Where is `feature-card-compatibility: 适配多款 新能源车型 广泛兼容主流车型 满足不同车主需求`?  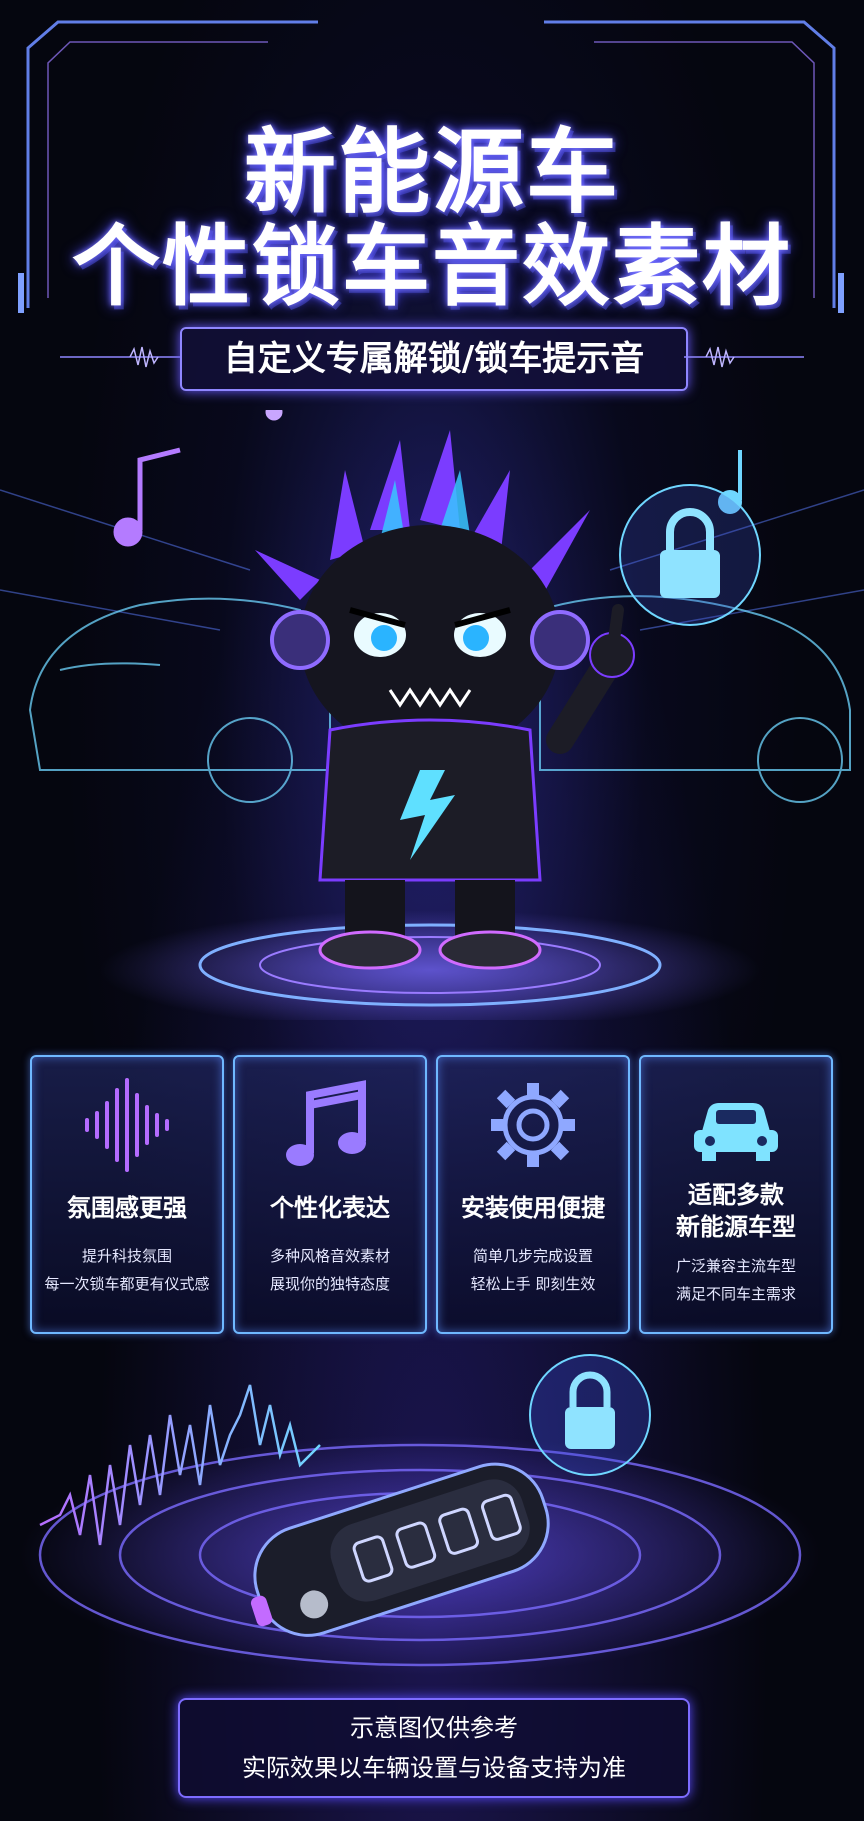 feature-card-compatibility: 适配多款 新能源车型 广泛兼容主流车型 满足不同车主需求 is located at coordinates (736, 1194).